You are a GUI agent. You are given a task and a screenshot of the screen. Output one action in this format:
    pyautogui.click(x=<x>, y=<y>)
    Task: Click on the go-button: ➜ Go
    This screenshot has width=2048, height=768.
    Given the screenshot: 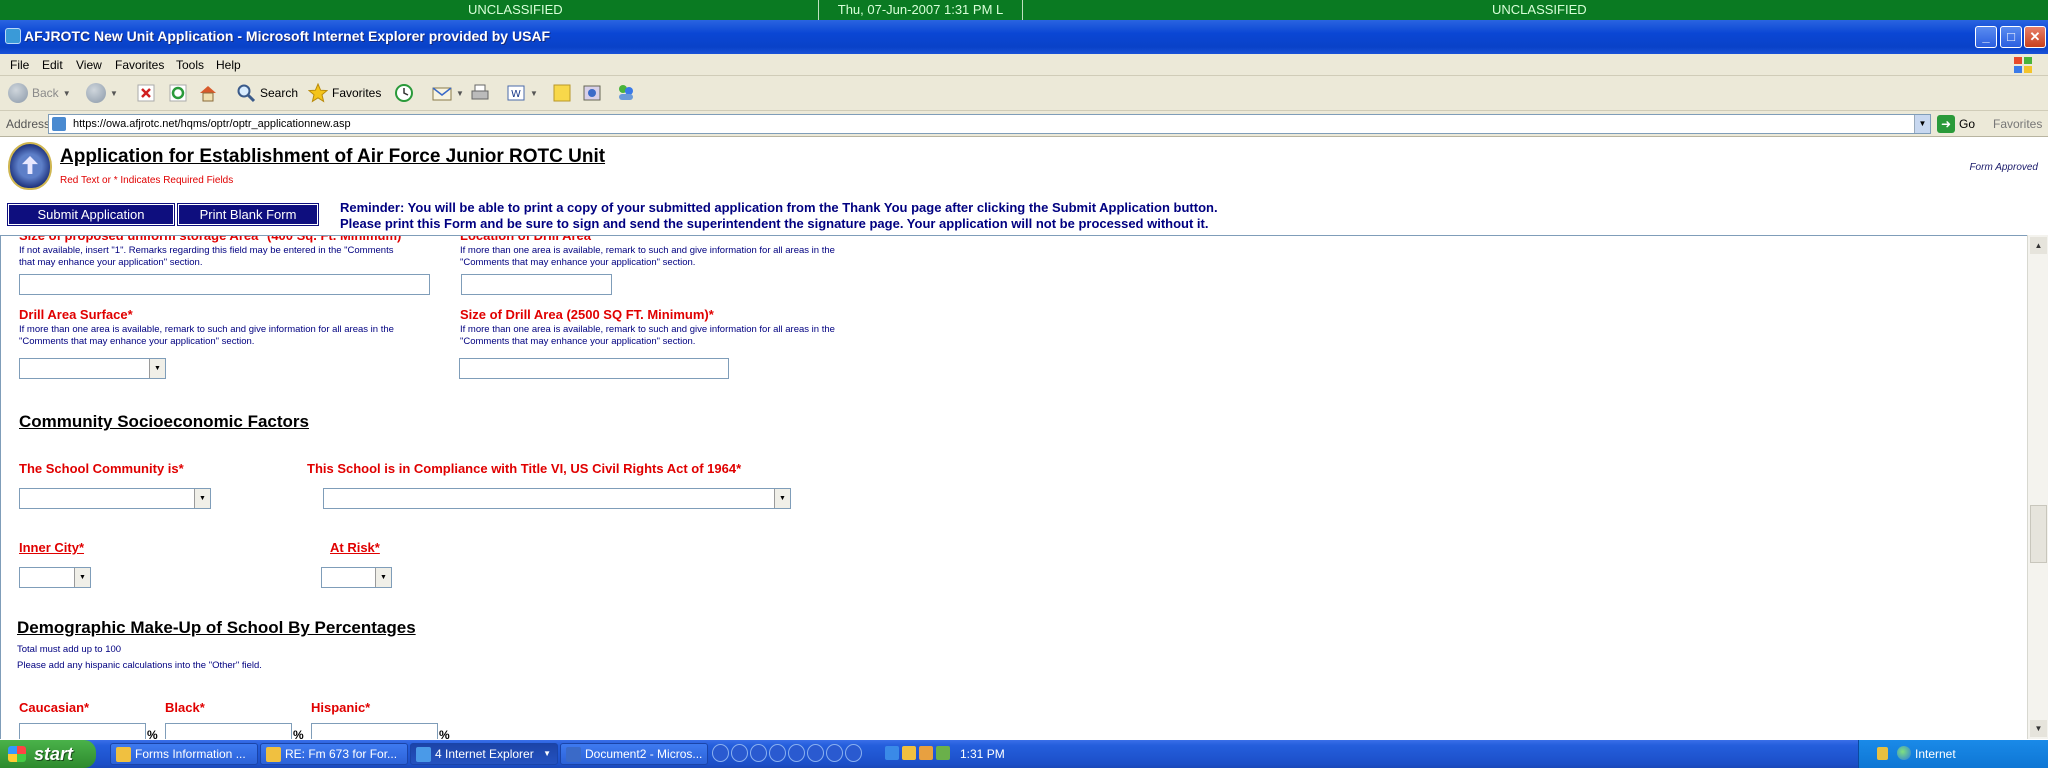 What is the action you would take?
    pyautogui.click(x=1956, y=124)
    